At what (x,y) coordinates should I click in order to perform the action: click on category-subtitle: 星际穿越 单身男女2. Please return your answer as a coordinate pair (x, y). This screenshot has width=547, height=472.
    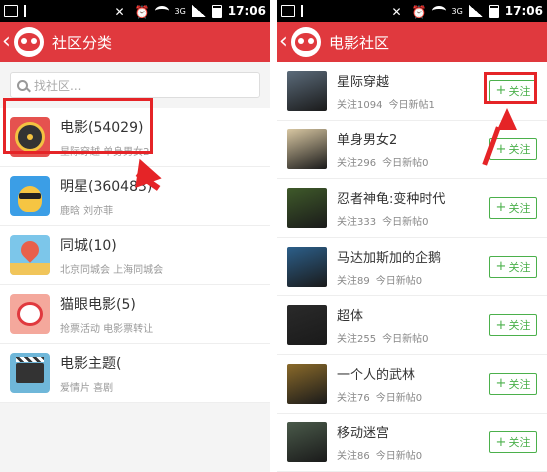
    Looking at the image, I should click on (105, 152).